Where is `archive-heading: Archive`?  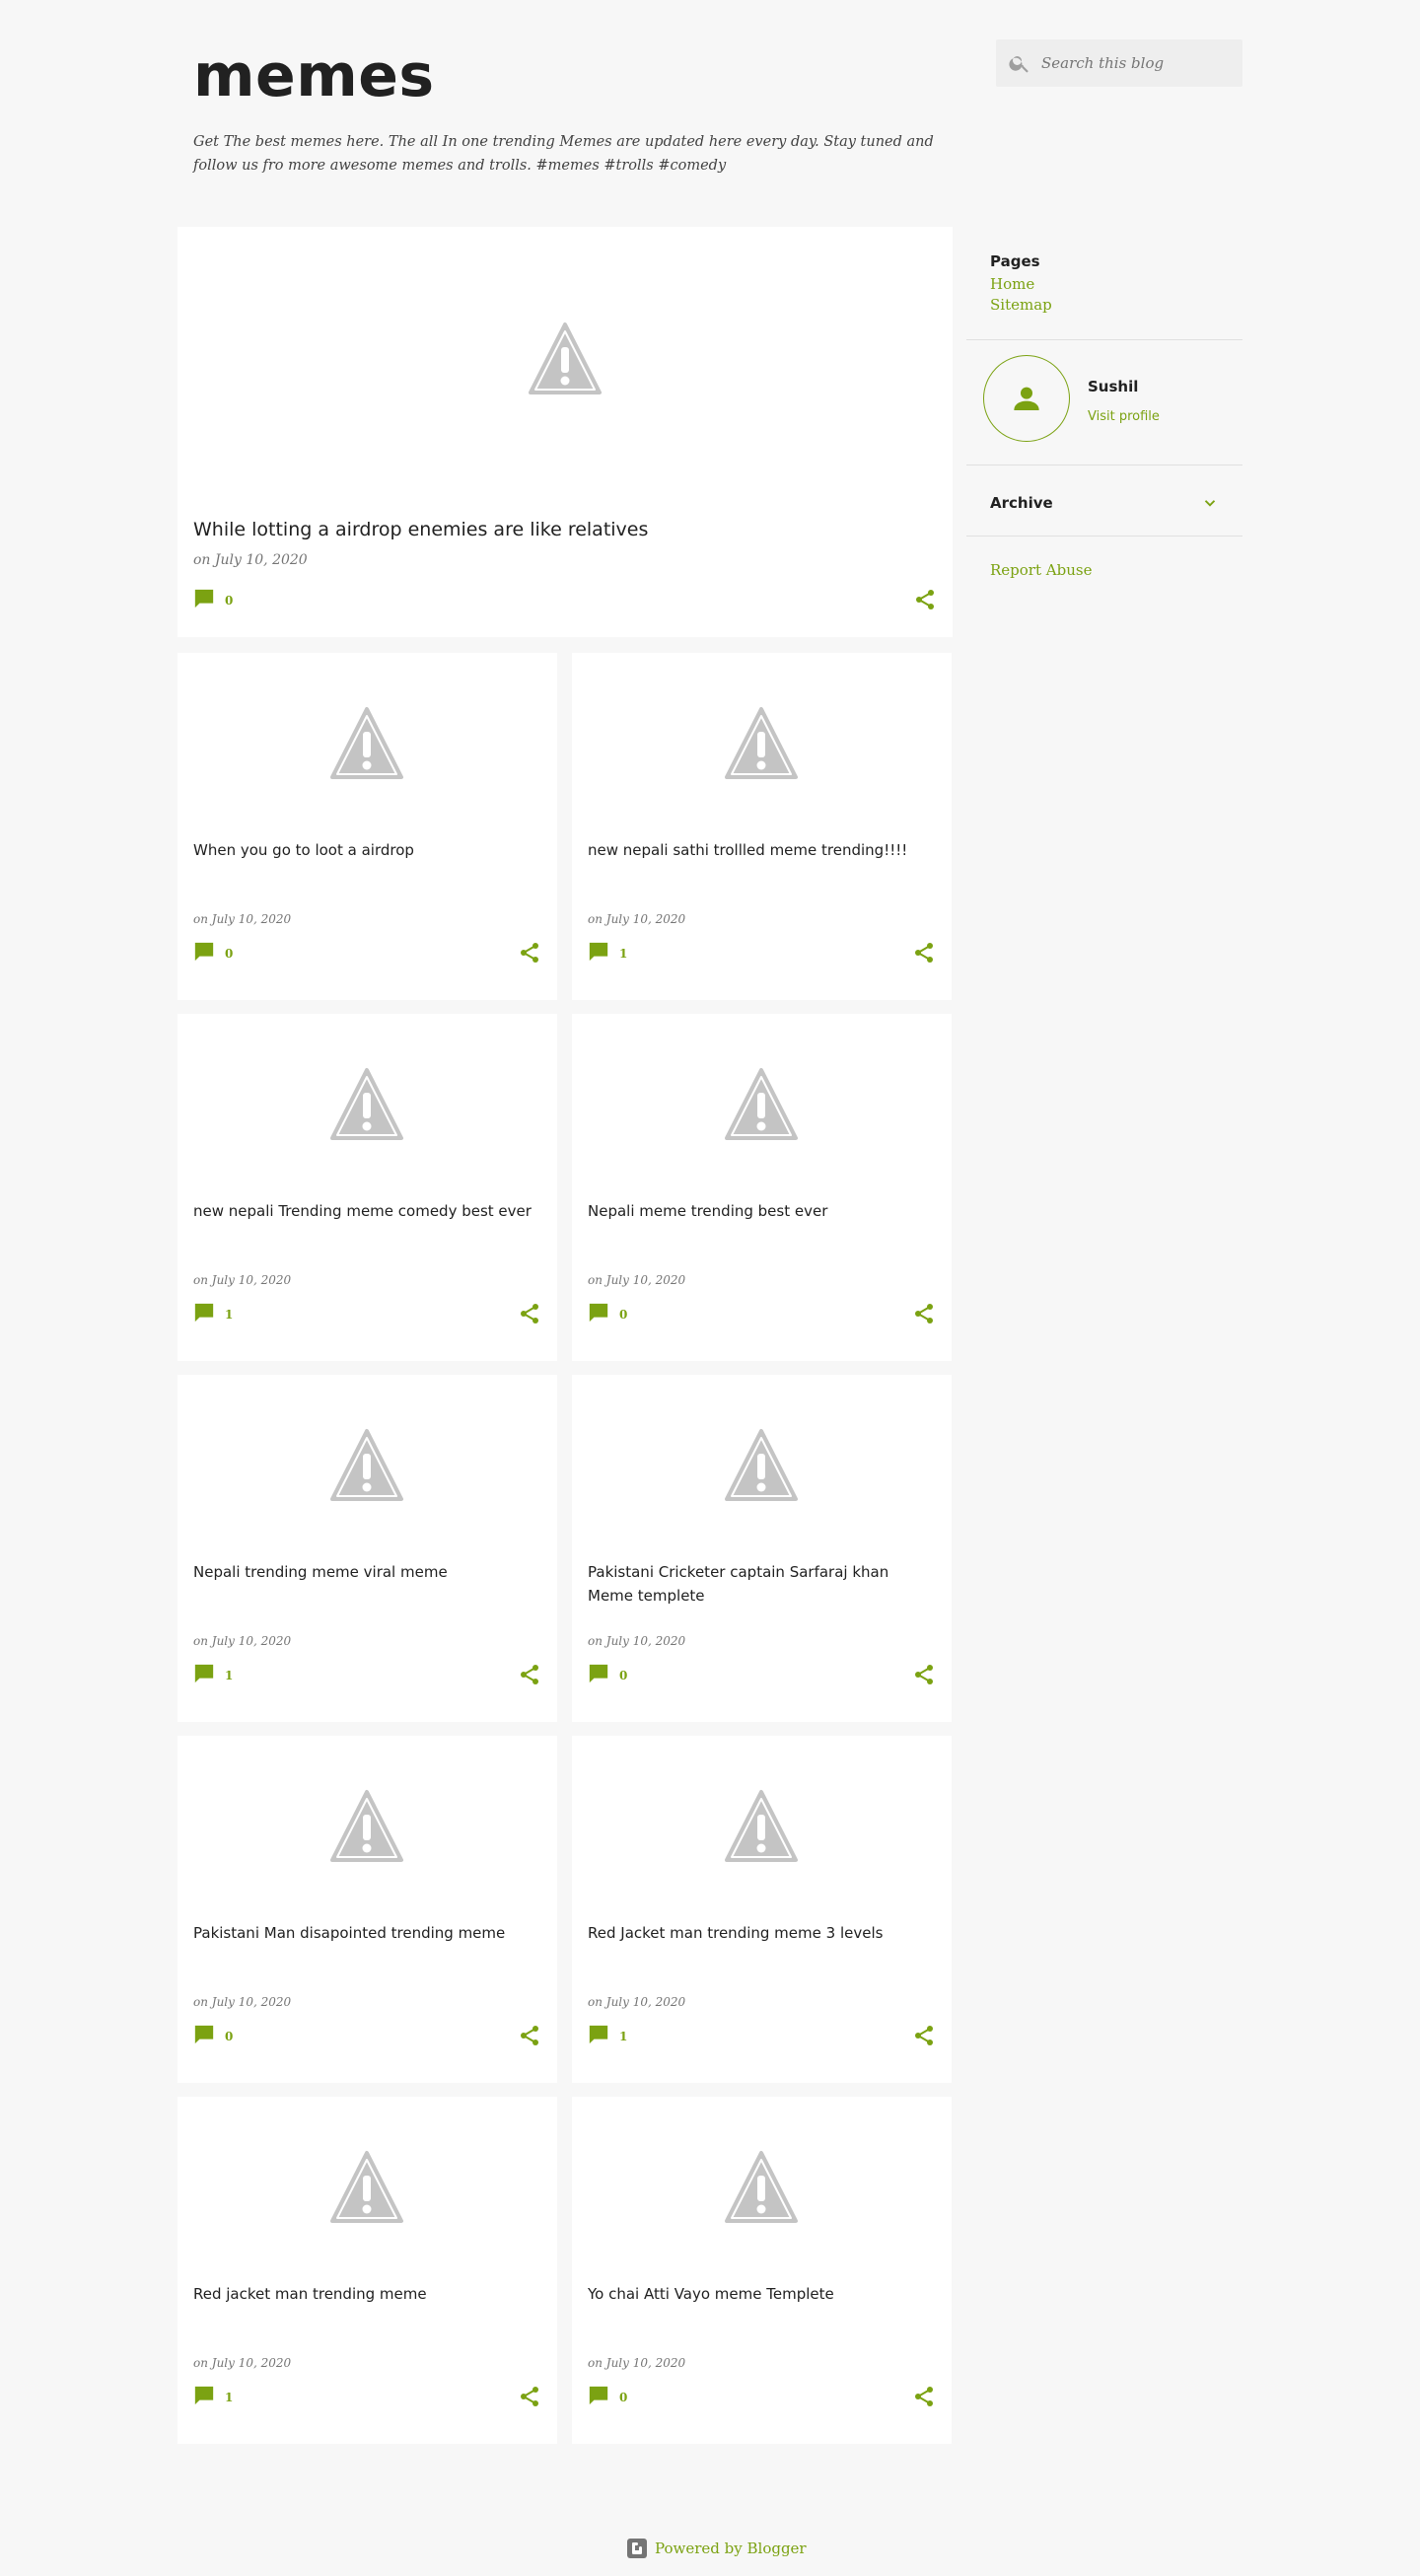 archive-heading: Archive is located at coordinates (1021, 503).